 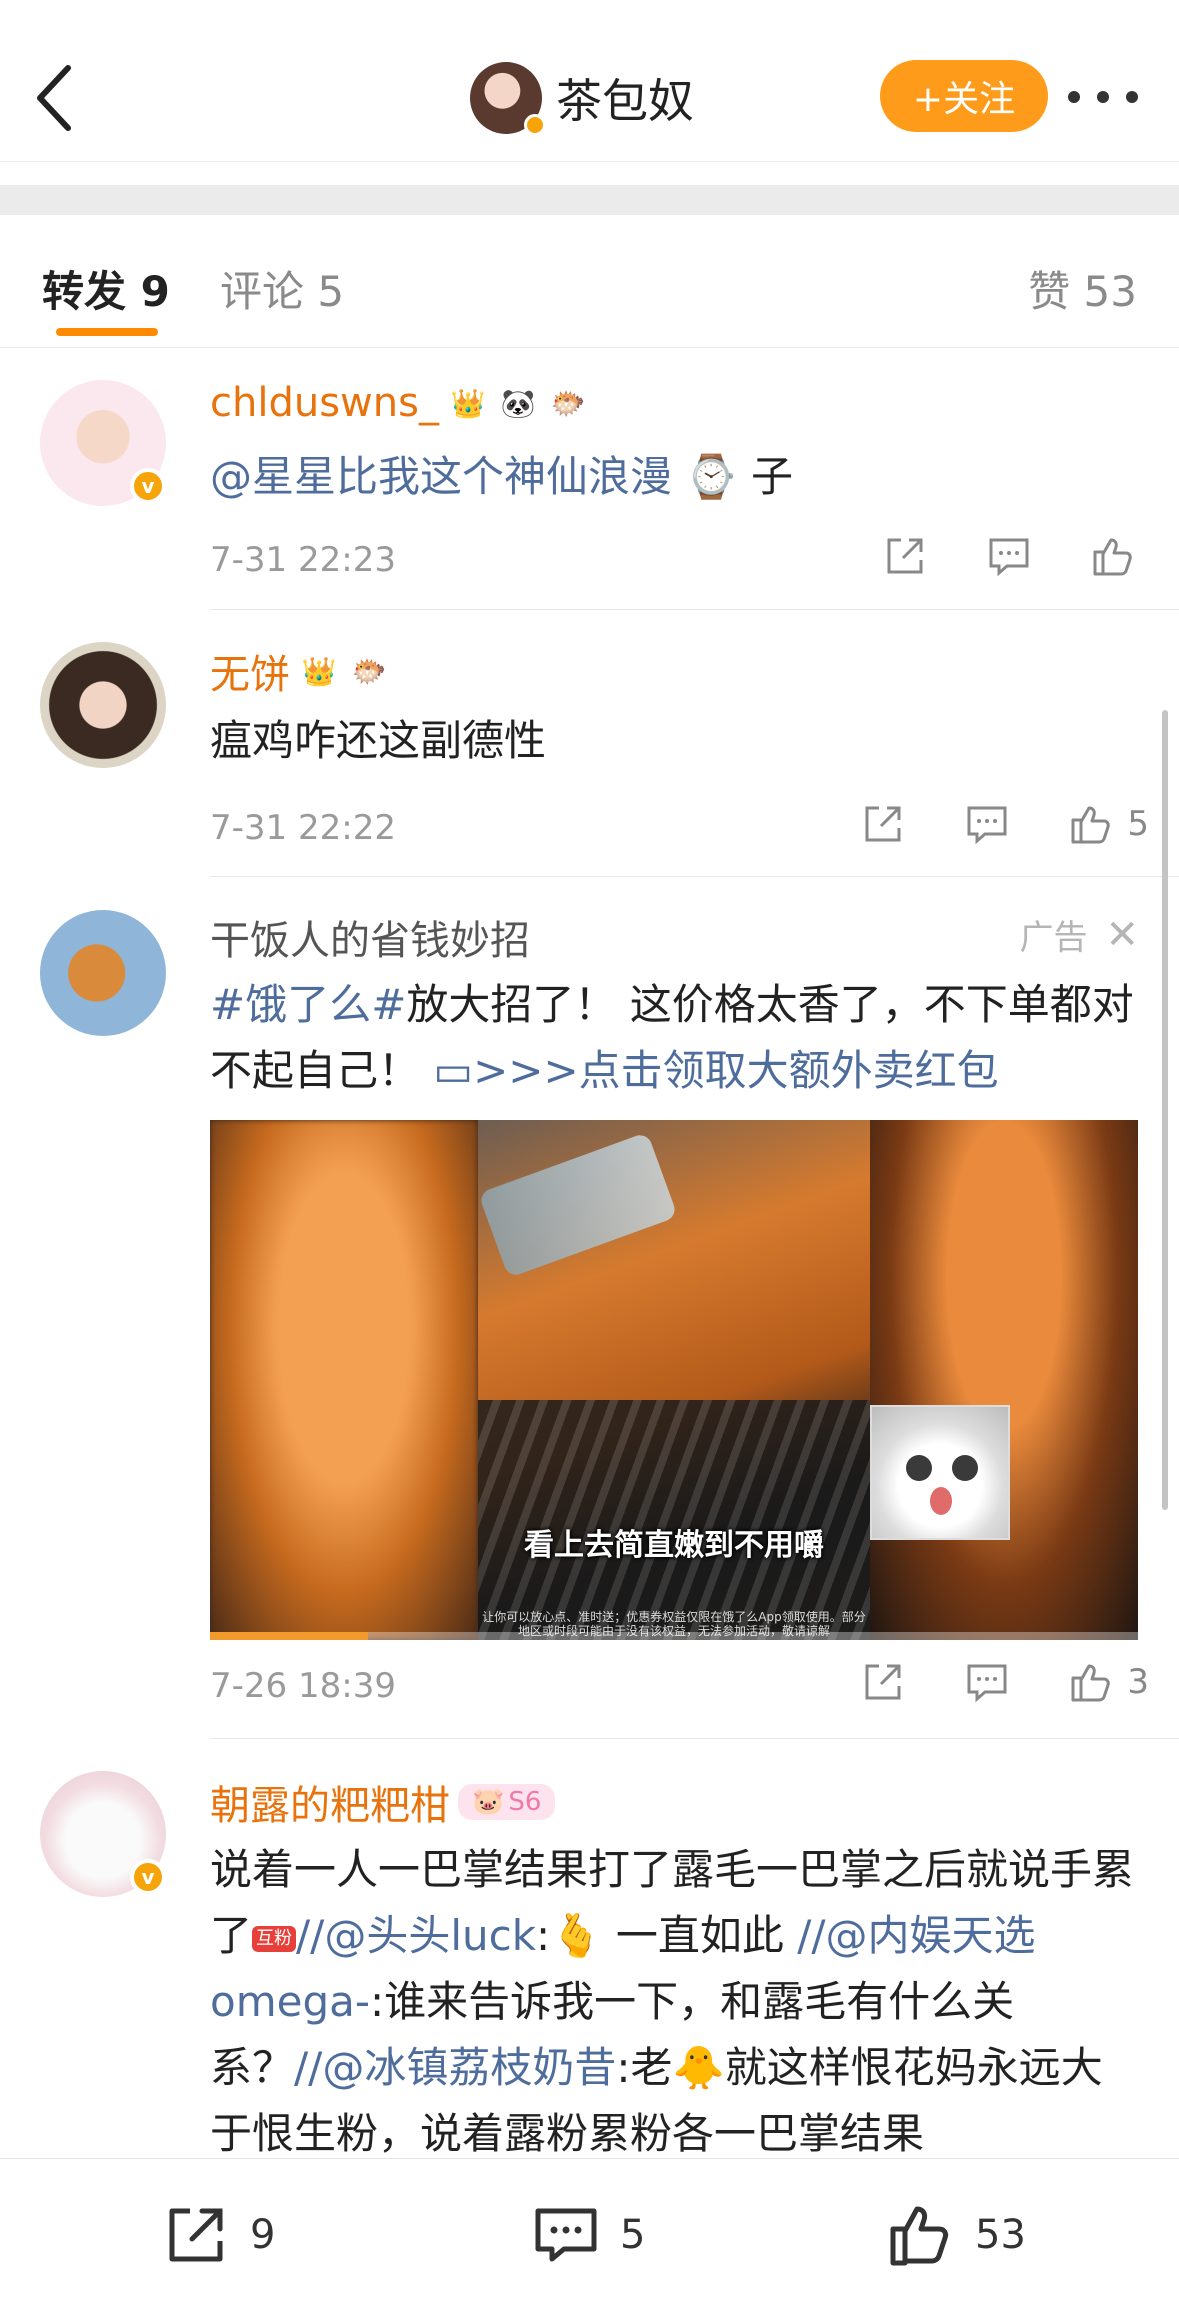 What do you see at coordinates (455, 2067) in the screenshot?
I see `mention-link: //@冰镇荔枝奶昔` at bounding box center [455, 2067].